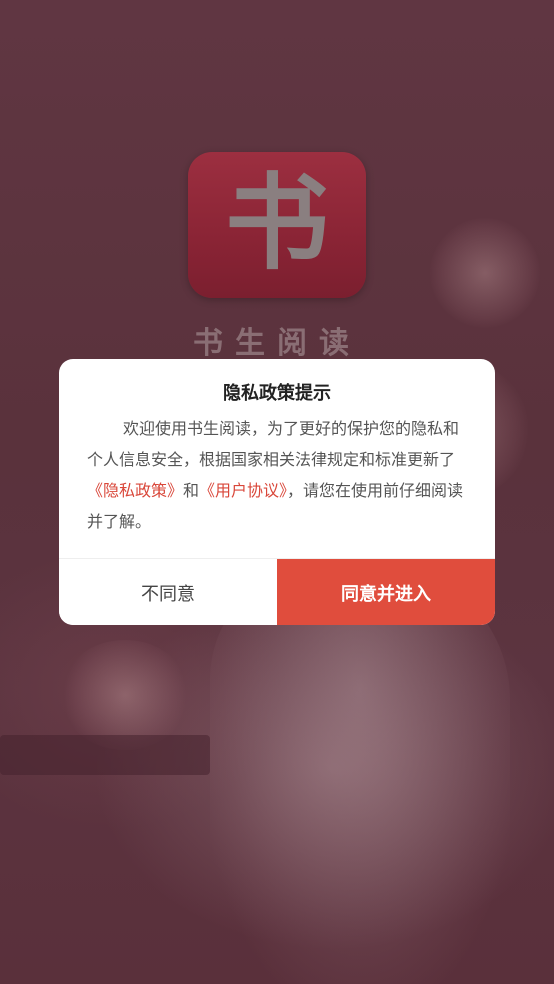  I want to click on dialog-title: 隐私政策提示, so click(277, 393).